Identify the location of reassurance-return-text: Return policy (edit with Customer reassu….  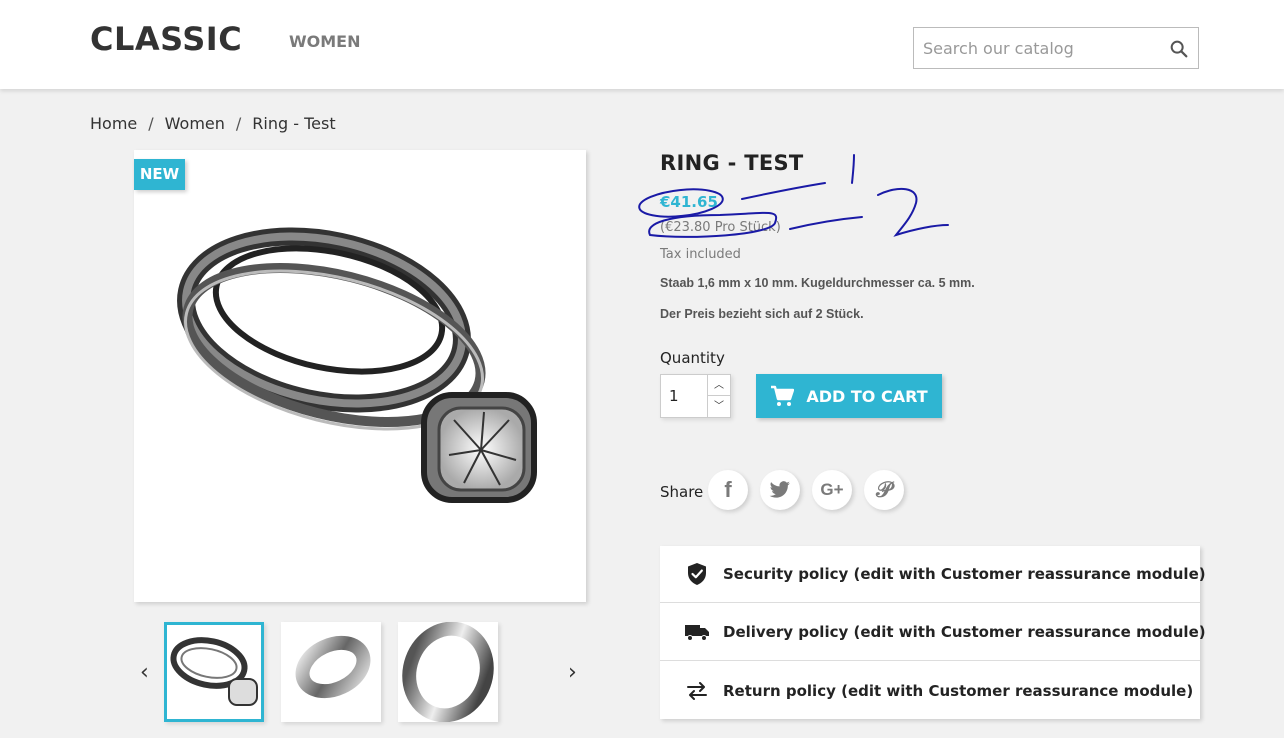
(958, 690).